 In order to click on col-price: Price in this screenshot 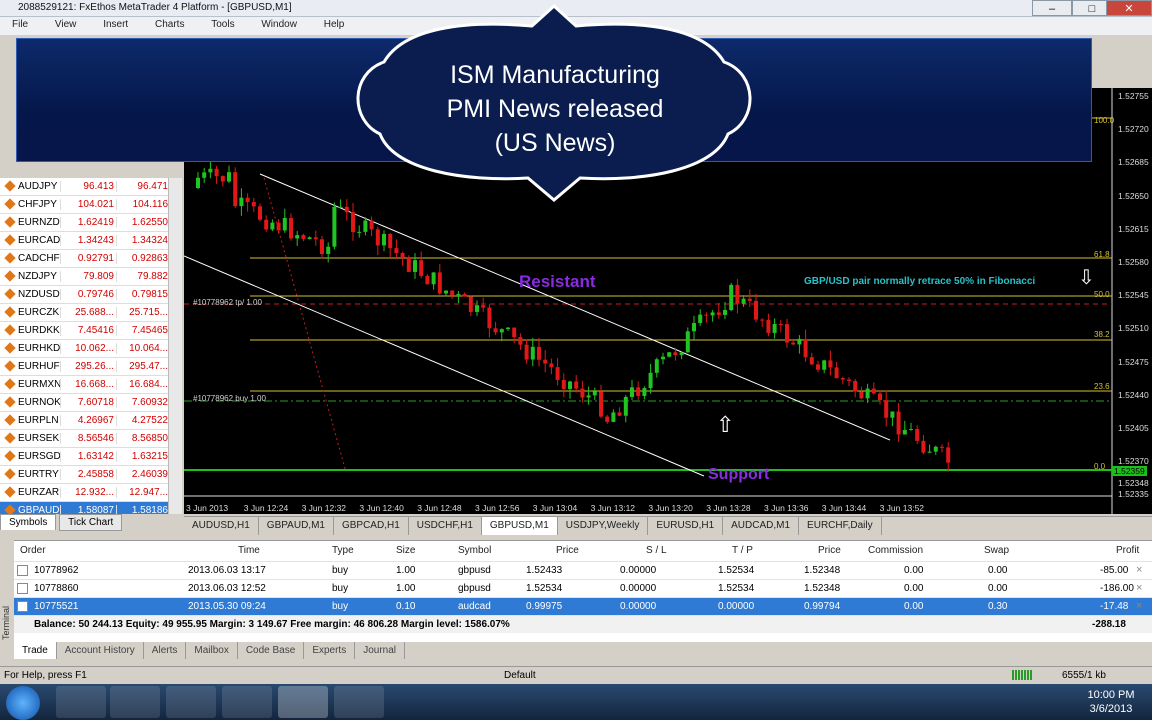, I will do `click(567, 550)`.